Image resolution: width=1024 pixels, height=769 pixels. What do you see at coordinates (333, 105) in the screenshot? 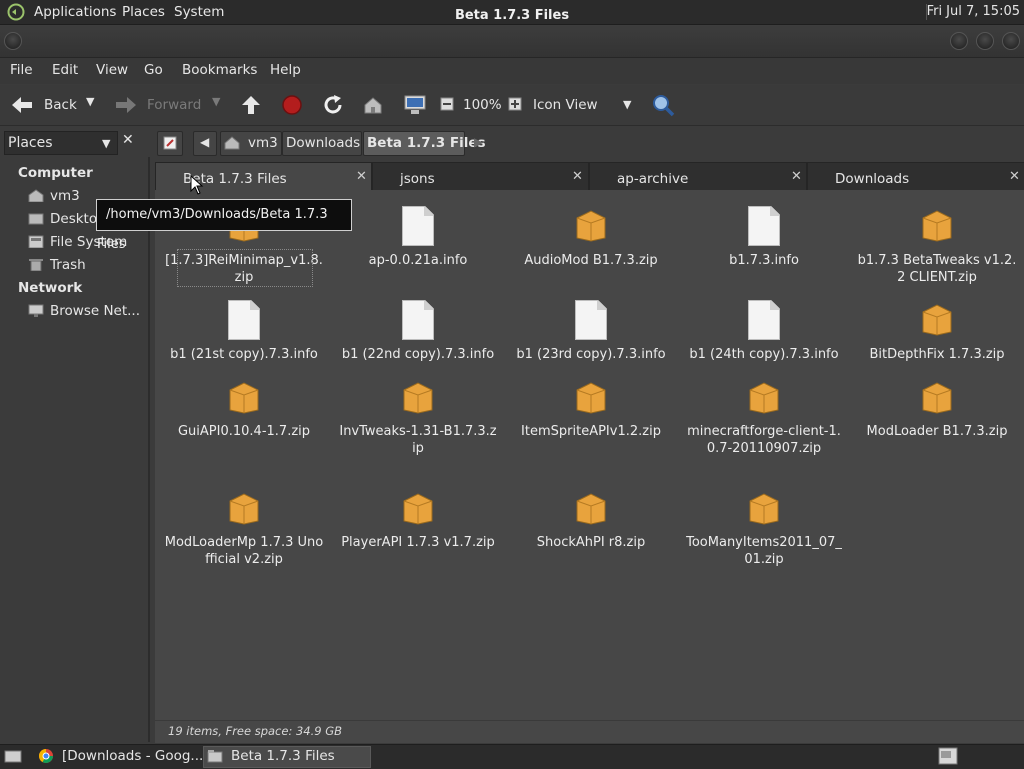
I see `reload-icon` at bounding box center [333, 105].